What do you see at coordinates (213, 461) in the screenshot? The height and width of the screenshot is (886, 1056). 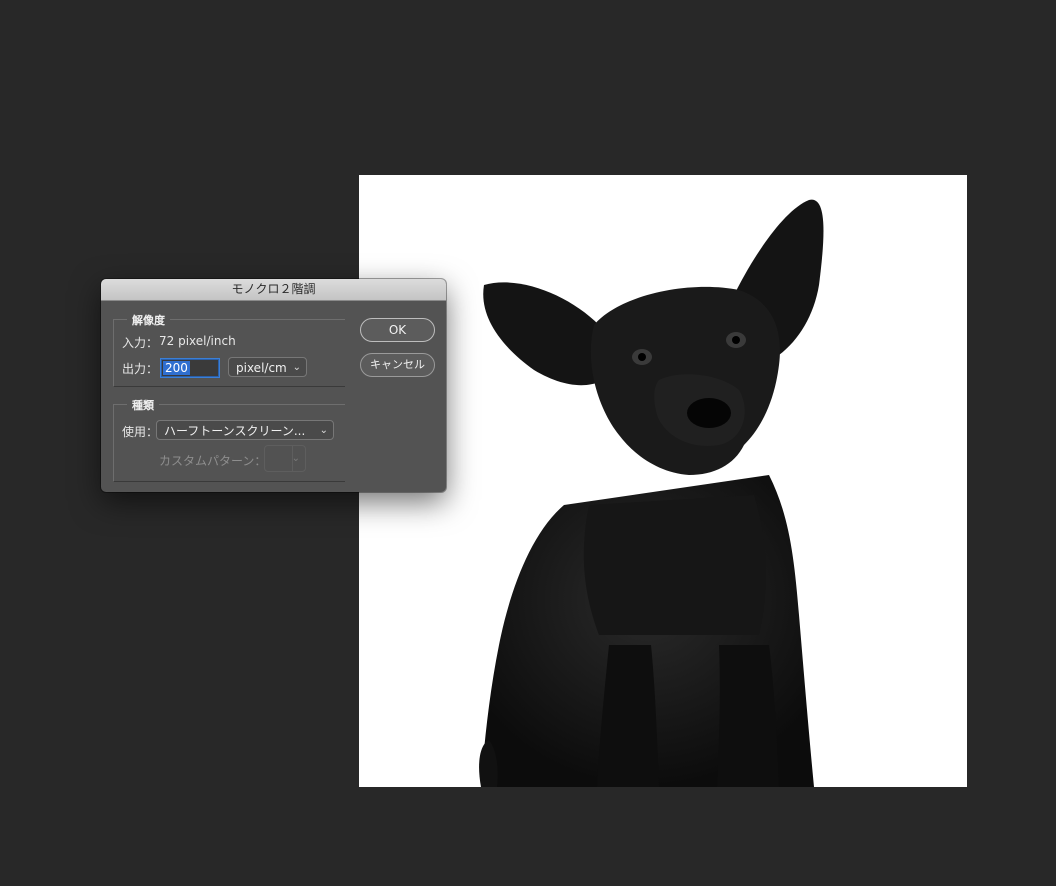 I see `custom-pattern-label: カスタムパターン：` at bounding box center [213, 461].